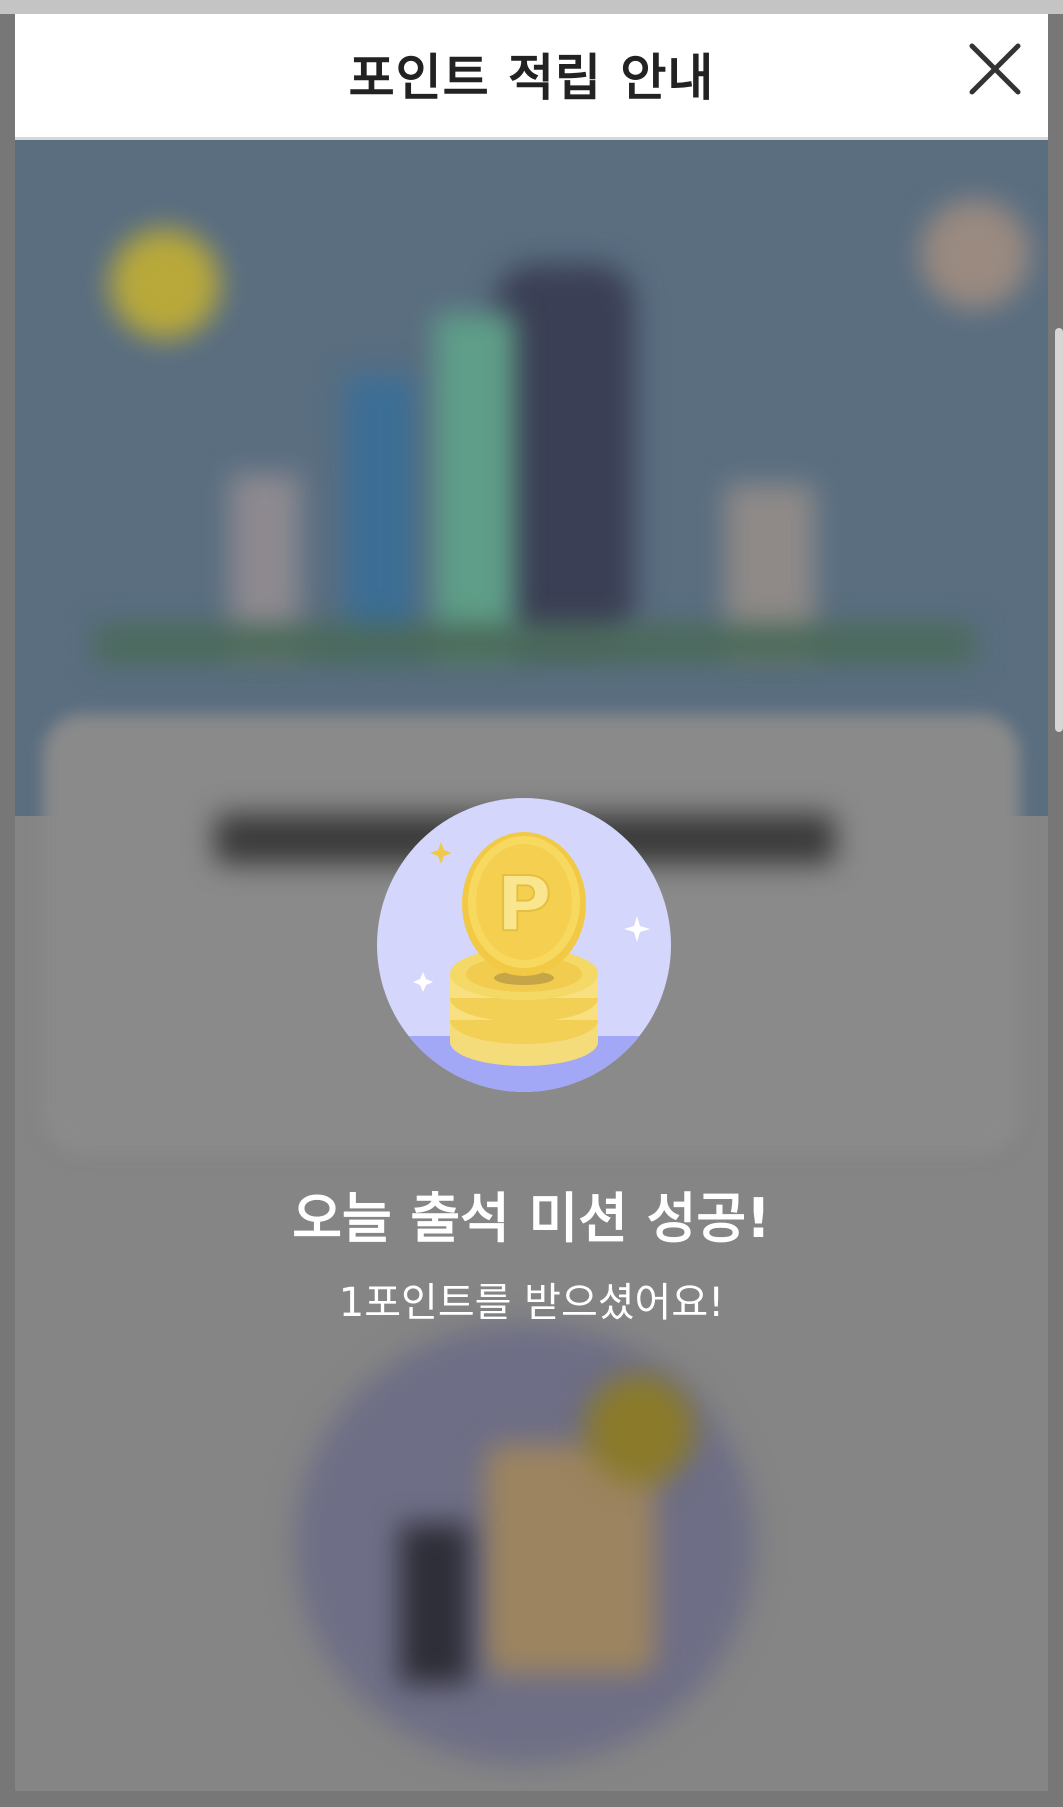 The height and width of the screenshot is (1807, 1063). Describe the element at coordinates (524, 903) in the screenshot. I see `svg-text: P` at that location.